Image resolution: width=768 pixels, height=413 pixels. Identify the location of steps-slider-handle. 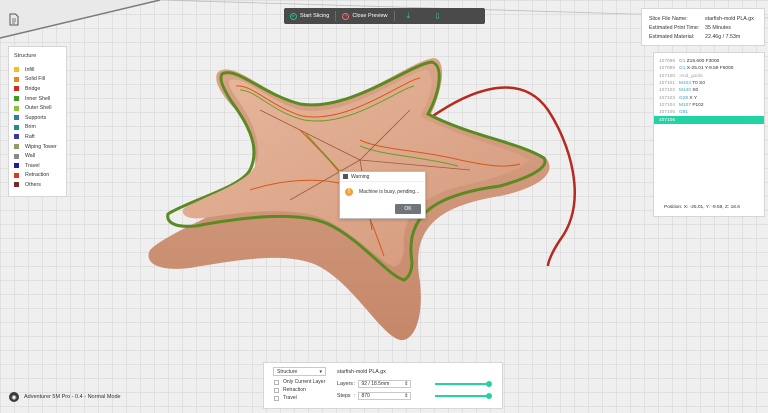
(489, 396).